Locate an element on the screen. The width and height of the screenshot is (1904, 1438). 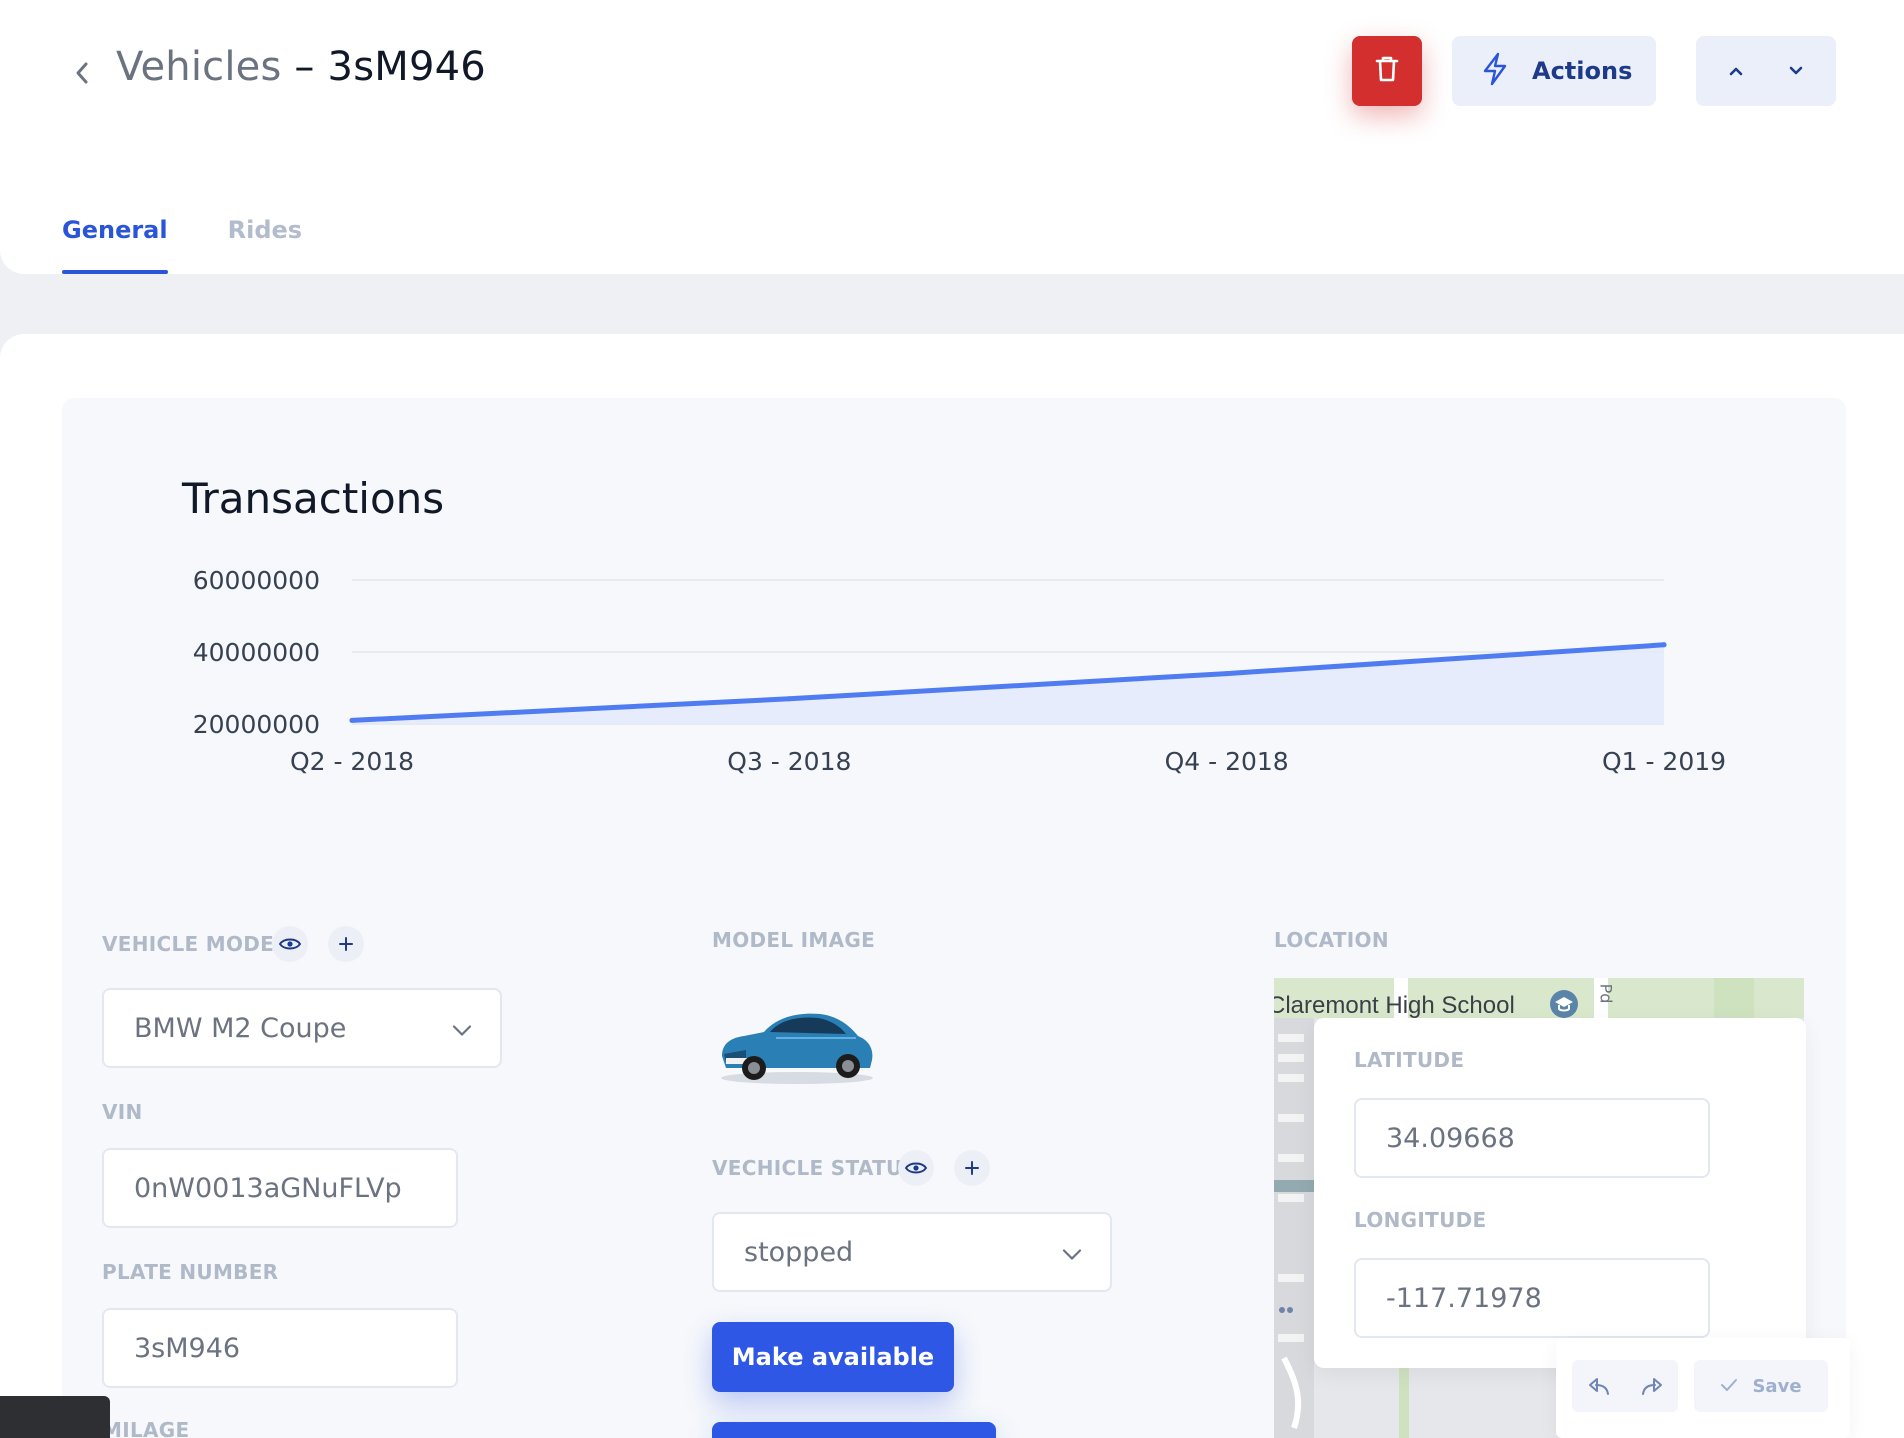
x-tick-label: Q2 - 2018 is located at coordinates (352, 761).